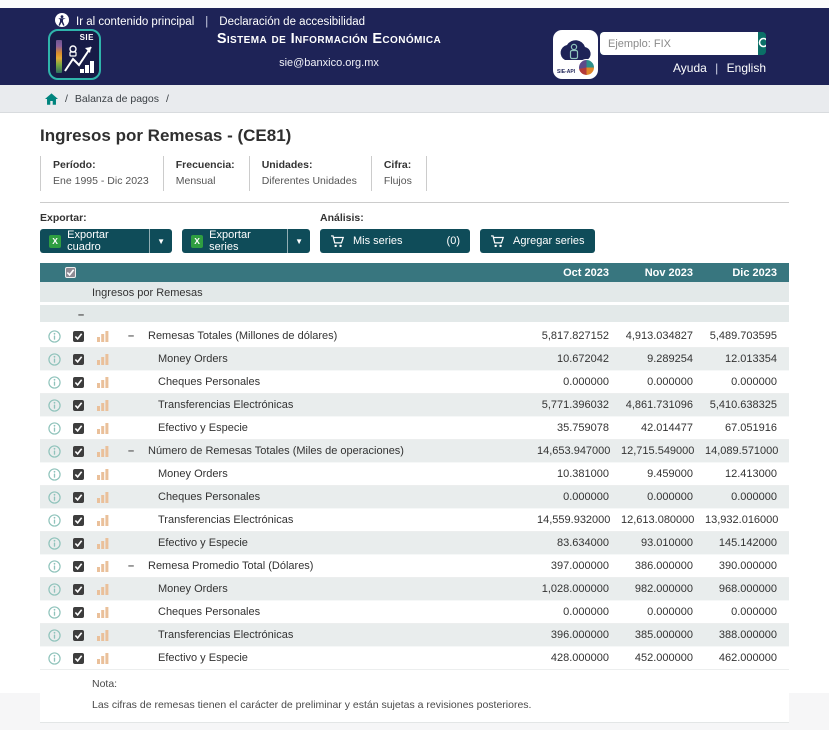 The height and width of the screenshot is (730, 829). Describe the element at coordinates (230, 566) in the screenshot. I see `row-label: Remesa Promedio Total (Dólares)` at that location.